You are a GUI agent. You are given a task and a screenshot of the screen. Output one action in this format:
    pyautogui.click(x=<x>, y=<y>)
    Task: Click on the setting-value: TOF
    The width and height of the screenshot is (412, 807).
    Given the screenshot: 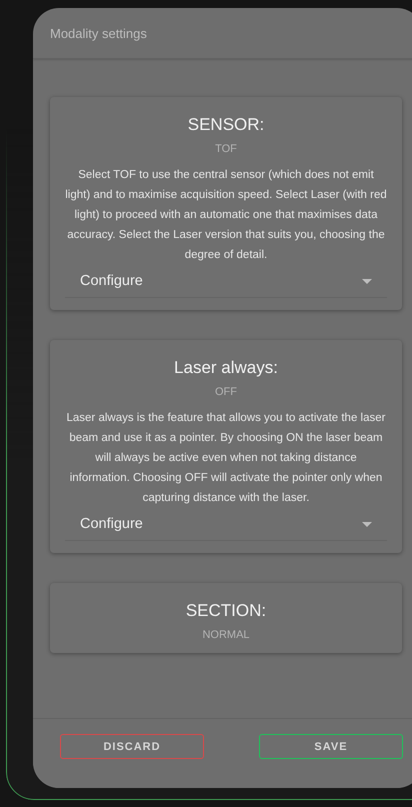 What is the action you would take?
    pyautogui.click(x=226, y=149)
    